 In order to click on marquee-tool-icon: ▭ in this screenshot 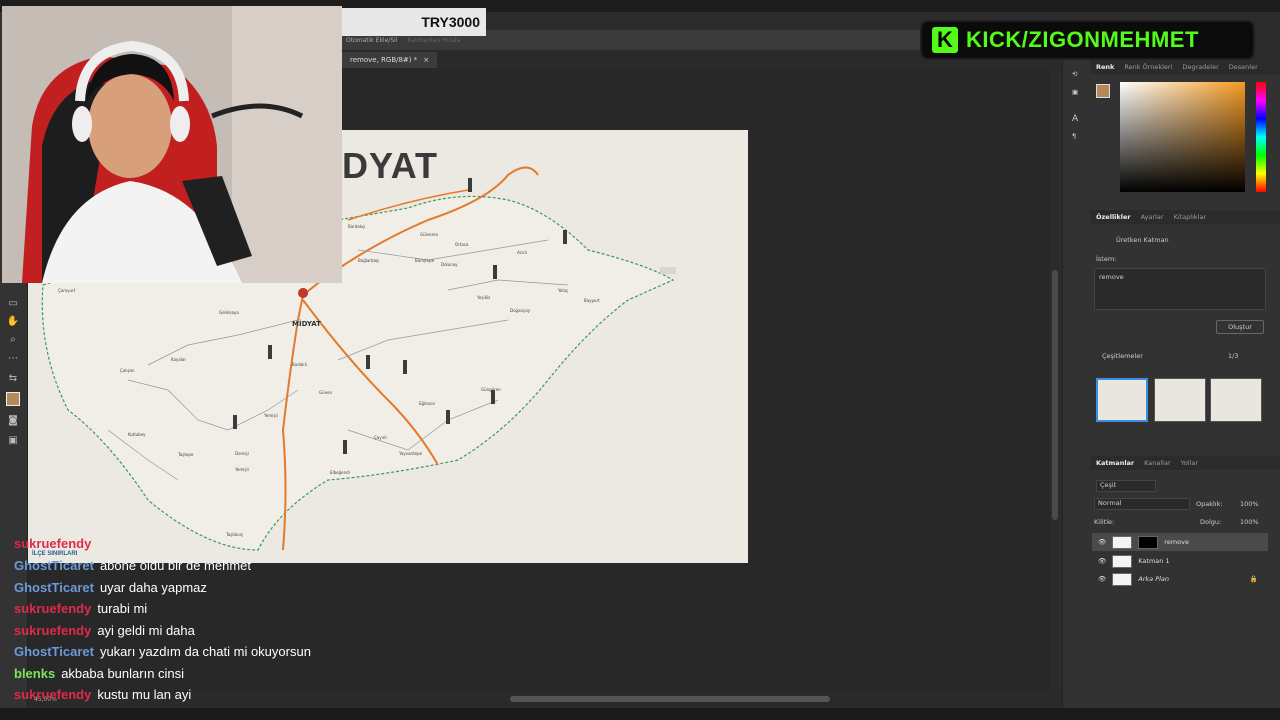, I will do `click(13, 304)`.